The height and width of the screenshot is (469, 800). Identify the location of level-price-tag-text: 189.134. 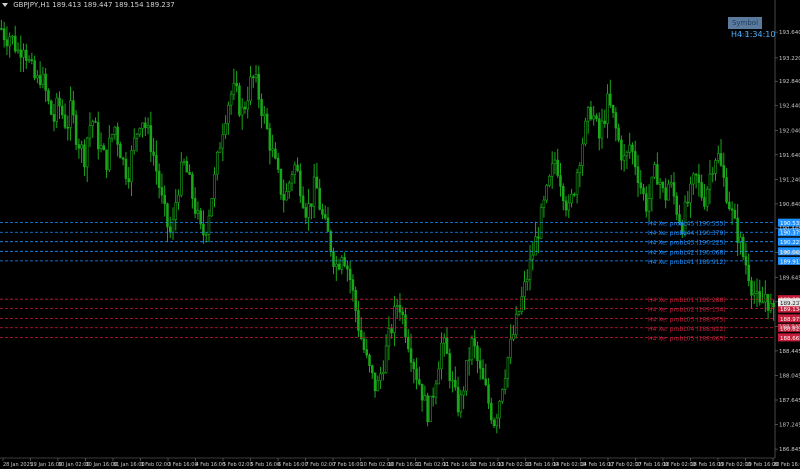
(790, 310).